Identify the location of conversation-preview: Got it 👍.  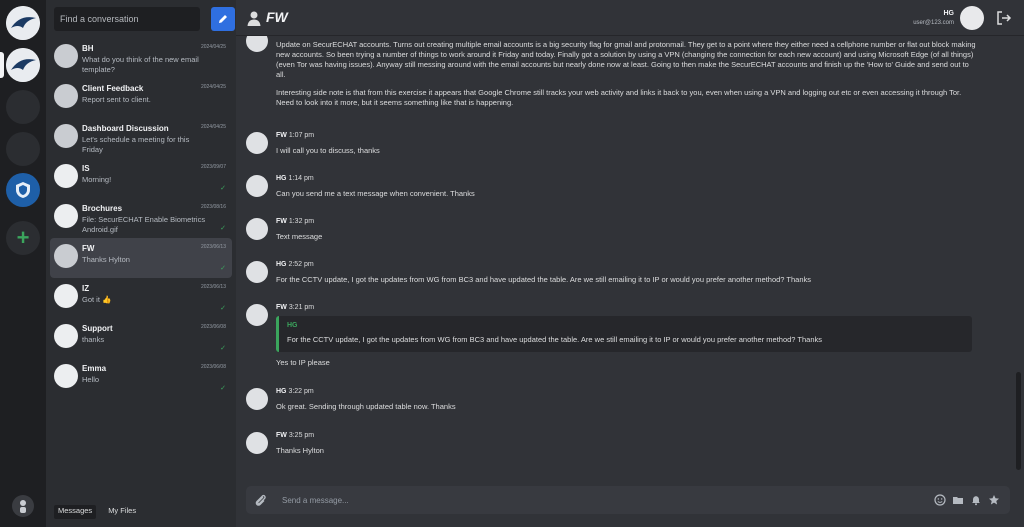
(97, 299).